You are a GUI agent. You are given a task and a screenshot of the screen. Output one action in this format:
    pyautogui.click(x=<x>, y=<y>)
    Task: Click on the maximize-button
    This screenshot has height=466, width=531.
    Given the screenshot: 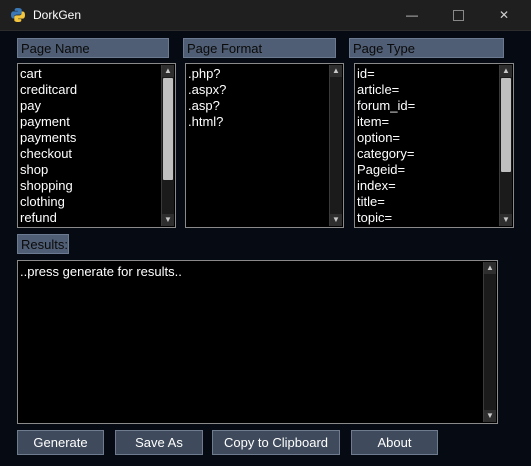 What is the action you would take?
    pyautogui.click(x=458, y=15)
    